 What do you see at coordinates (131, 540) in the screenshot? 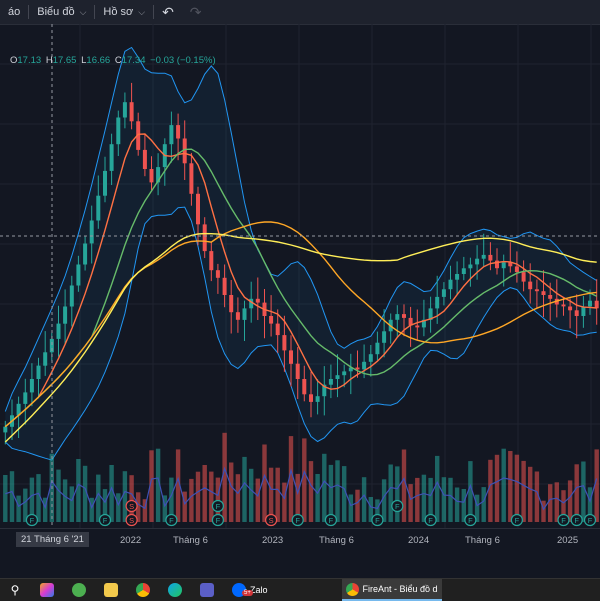
I see `time-label: 2022` at bounding box center [131, 540].